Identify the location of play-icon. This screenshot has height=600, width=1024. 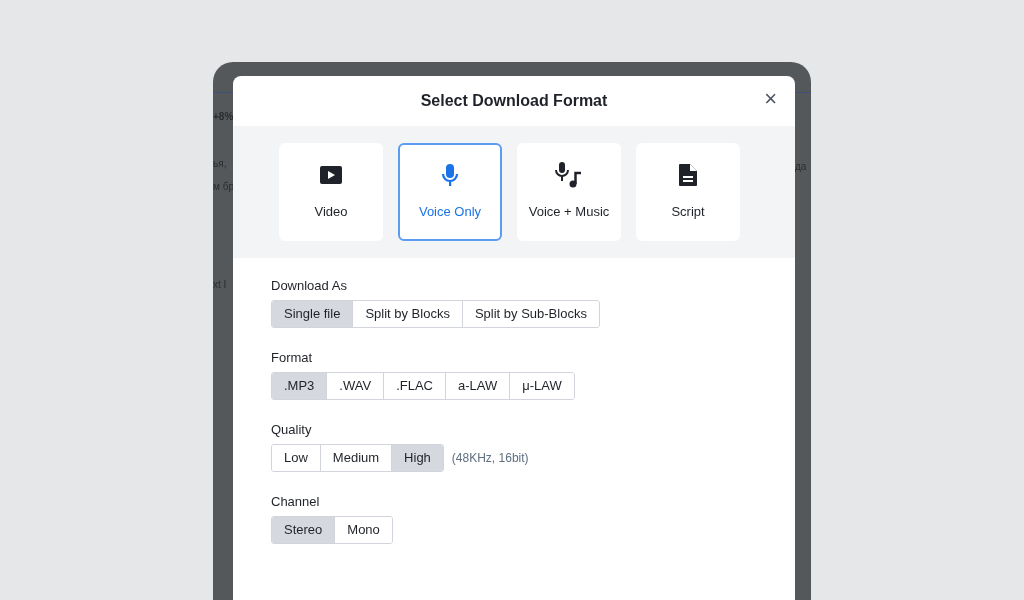
(331, 175).